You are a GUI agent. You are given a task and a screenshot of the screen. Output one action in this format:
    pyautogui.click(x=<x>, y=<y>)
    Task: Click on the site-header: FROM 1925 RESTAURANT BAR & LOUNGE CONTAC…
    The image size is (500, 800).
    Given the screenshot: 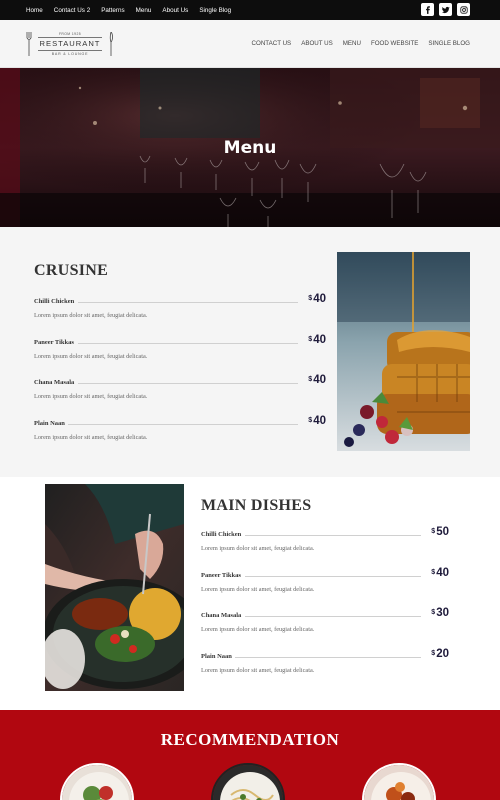 What is the action you would take?
    pyautogui.click(x=250, y=44)
    